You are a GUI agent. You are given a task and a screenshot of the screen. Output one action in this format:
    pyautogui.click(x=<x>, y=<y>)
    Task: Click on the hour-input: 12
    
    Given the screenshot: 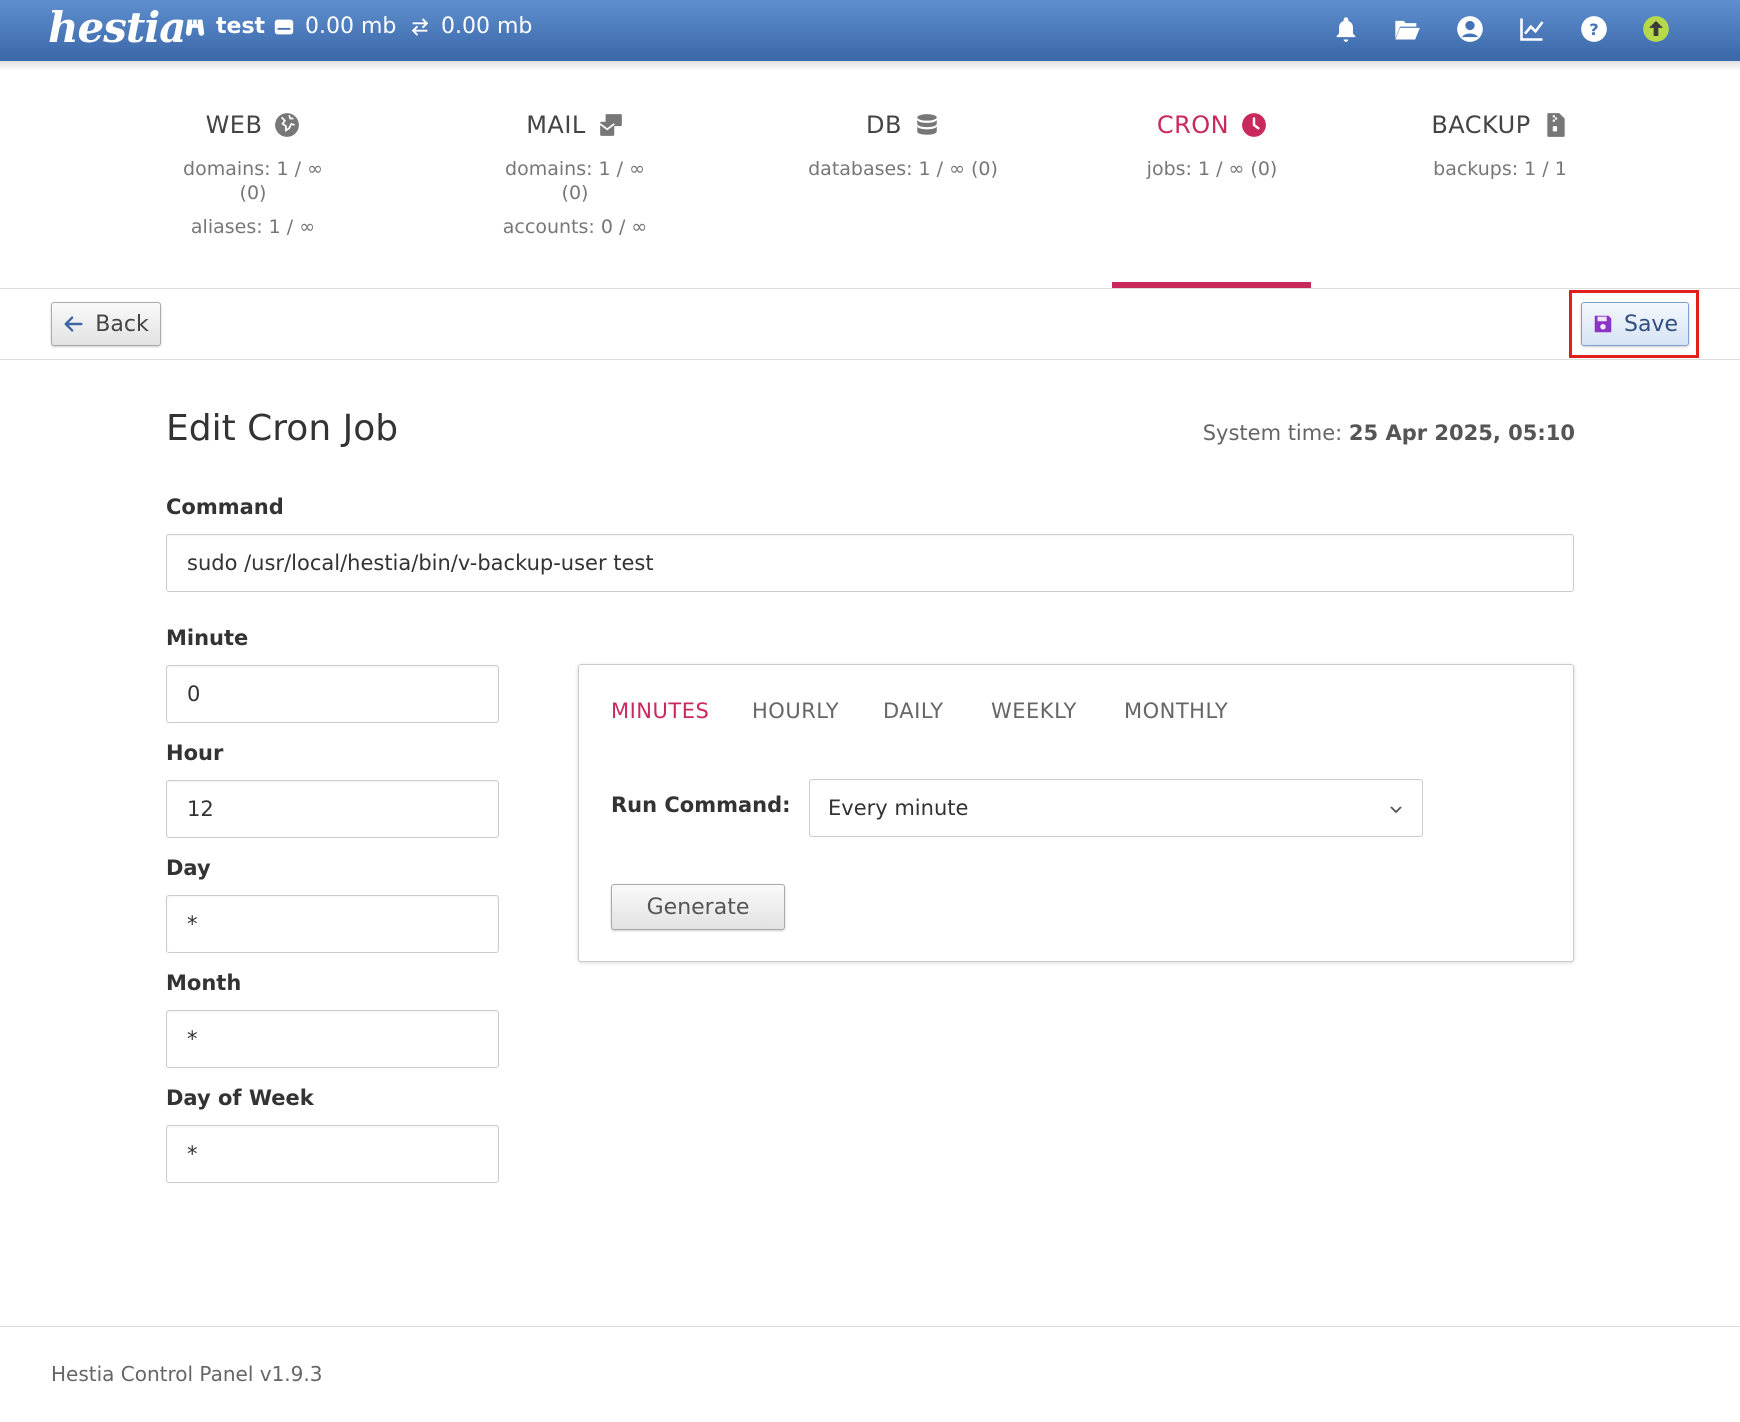 What is the action you would take?
    pyautogui.click(x=332, y=809)
    